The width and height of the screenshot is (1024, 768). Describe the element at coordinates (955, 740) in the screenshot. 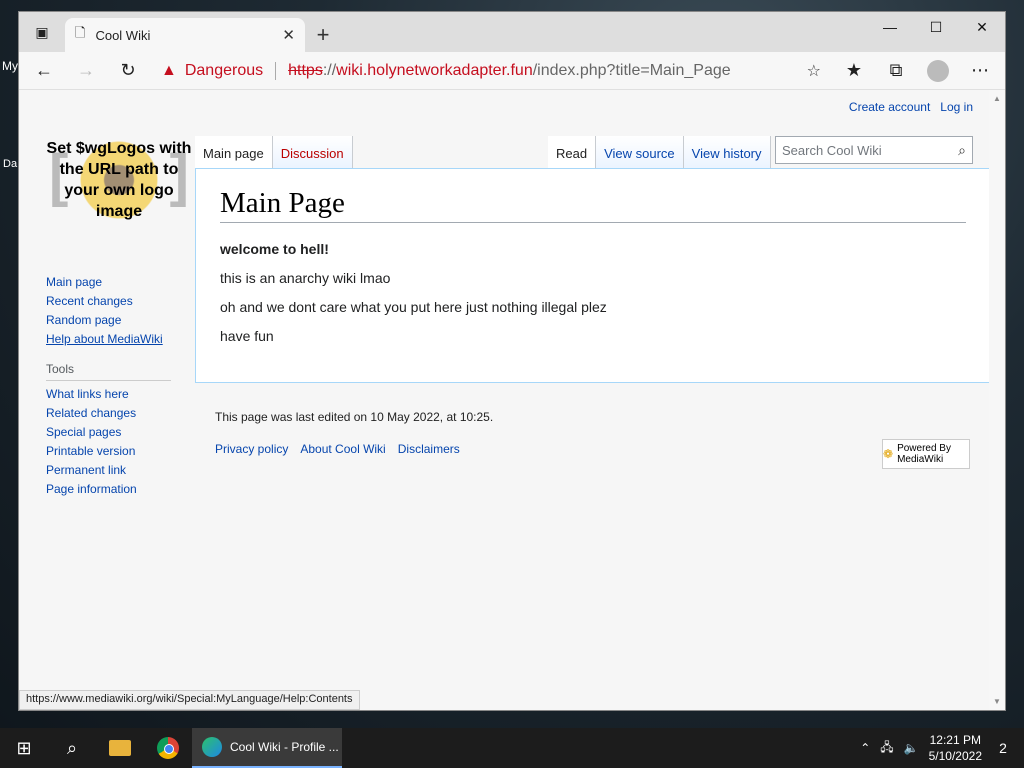

I see `clock-time: 12:21 PM` at that location.